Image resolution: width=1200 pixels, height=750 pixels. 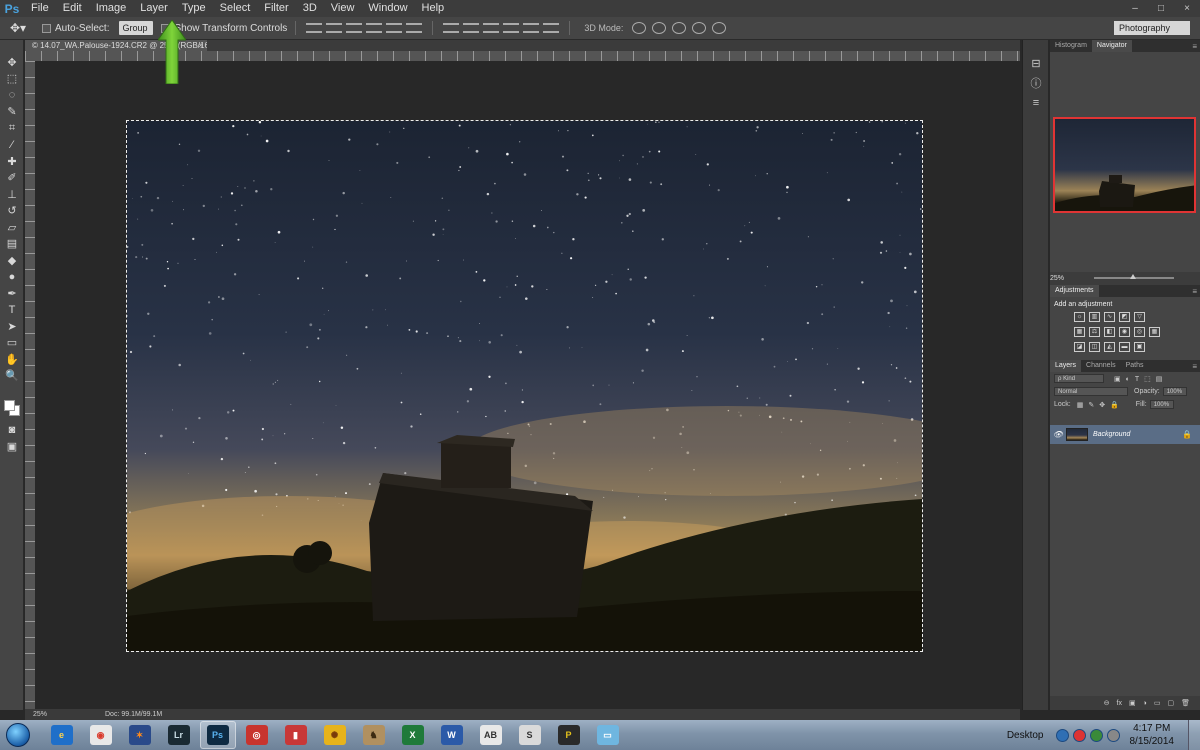 What do you see at coordinates (387, 8) in the screenshot?
I see `menu-window: Window` at bounding box center [387, 8].